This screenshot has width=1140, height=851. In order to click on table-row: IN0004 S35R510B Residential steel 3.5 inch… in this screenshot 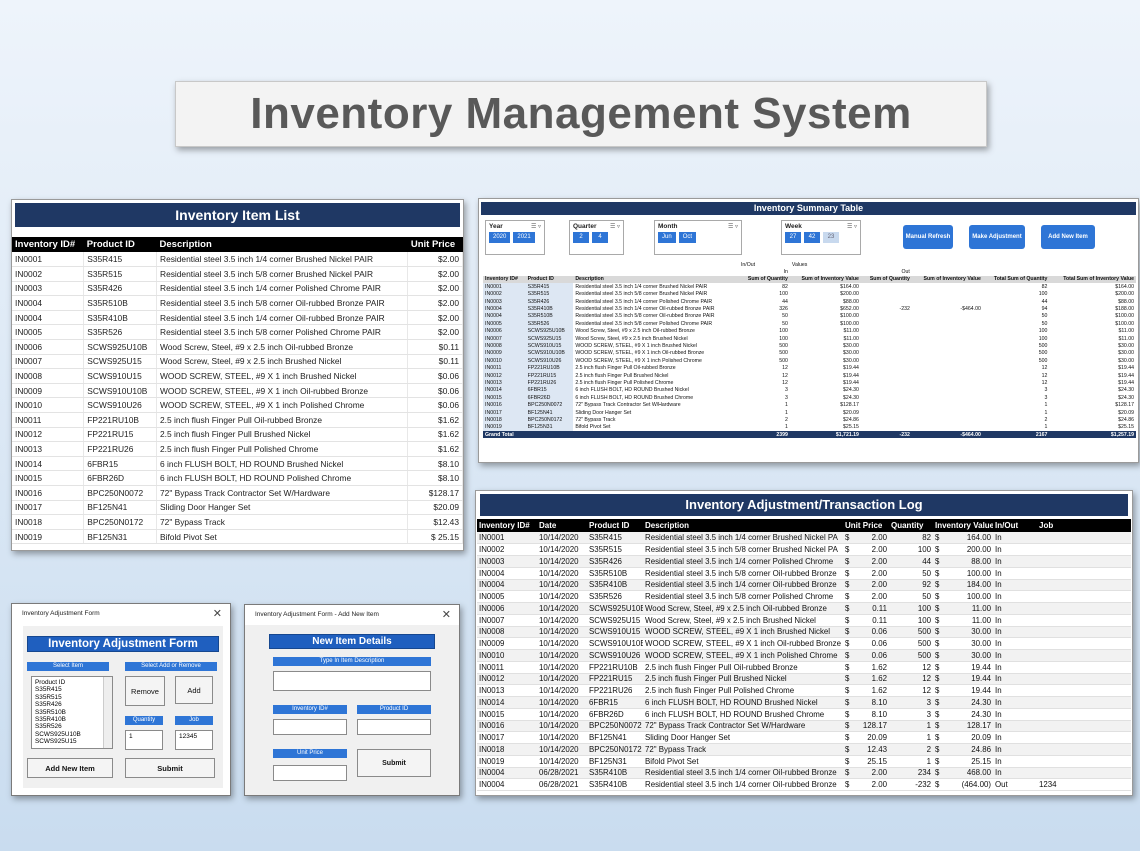, I will do `click(237, 303)`.